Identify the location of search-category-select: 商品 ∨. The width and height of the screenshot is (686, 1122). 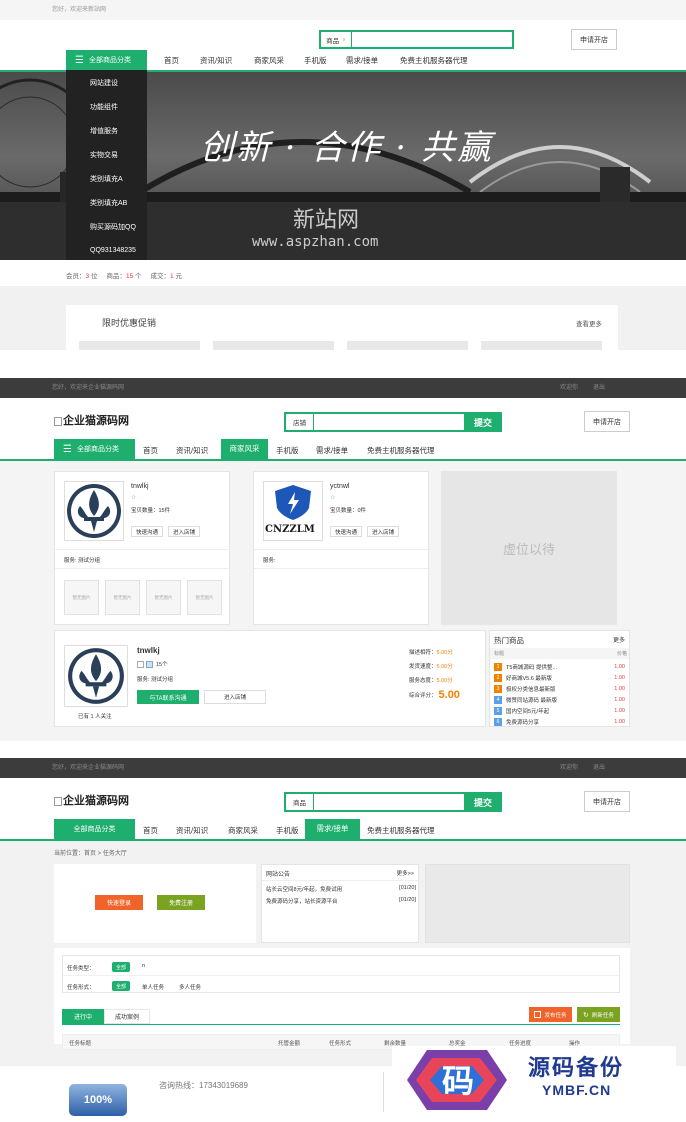
(336, 39).